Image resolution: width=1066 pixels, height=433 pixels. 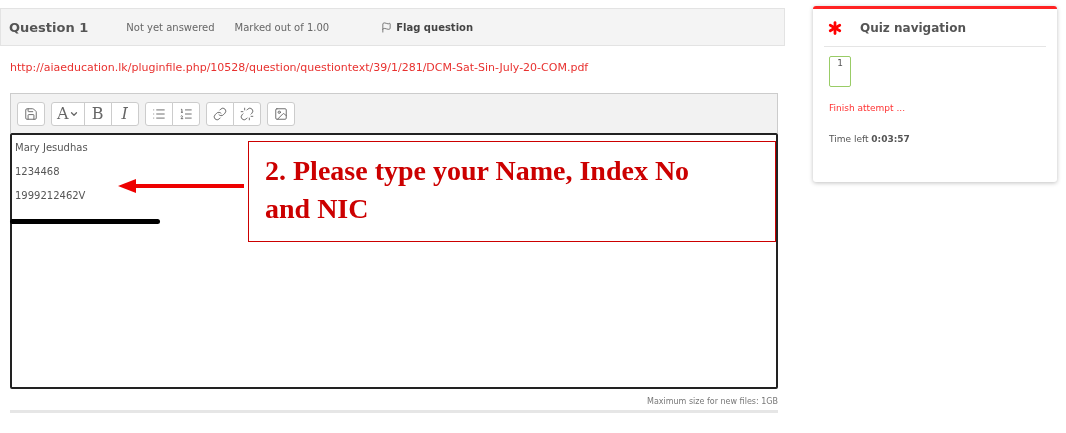 I want to click on unlink-button, so click(x=246, y=113).